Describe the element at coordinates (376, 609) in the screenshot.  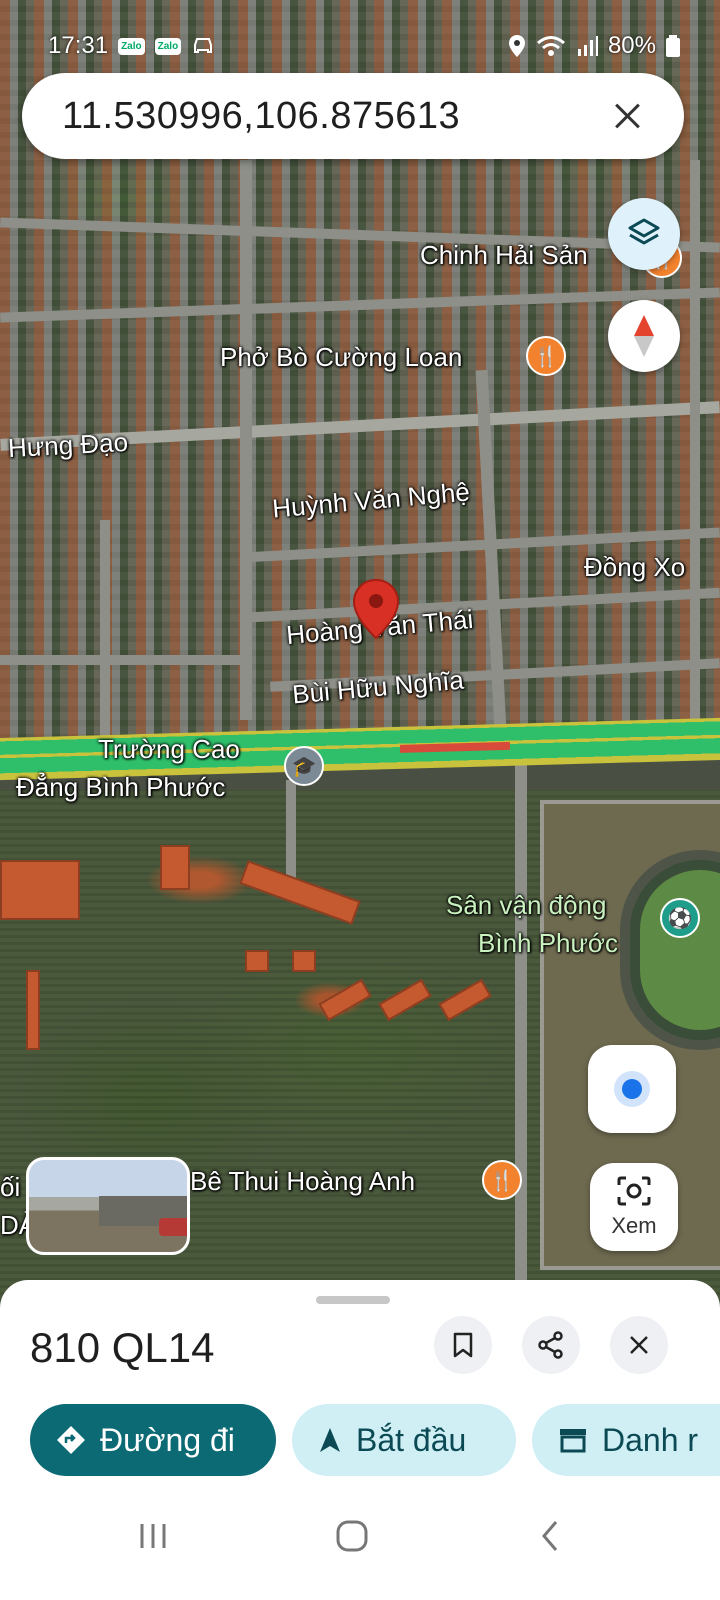
I see `dropped-pin-icon` at that location.